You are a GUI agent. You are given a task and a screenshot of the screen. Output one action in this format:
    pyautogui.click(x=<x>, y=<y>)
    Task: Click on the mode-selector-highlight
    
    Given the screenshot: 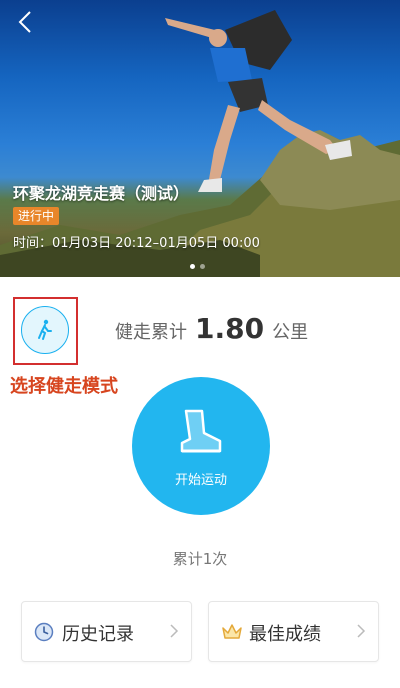 What is the action you would take?
    pyautogui.click(x=45, y=331)
    